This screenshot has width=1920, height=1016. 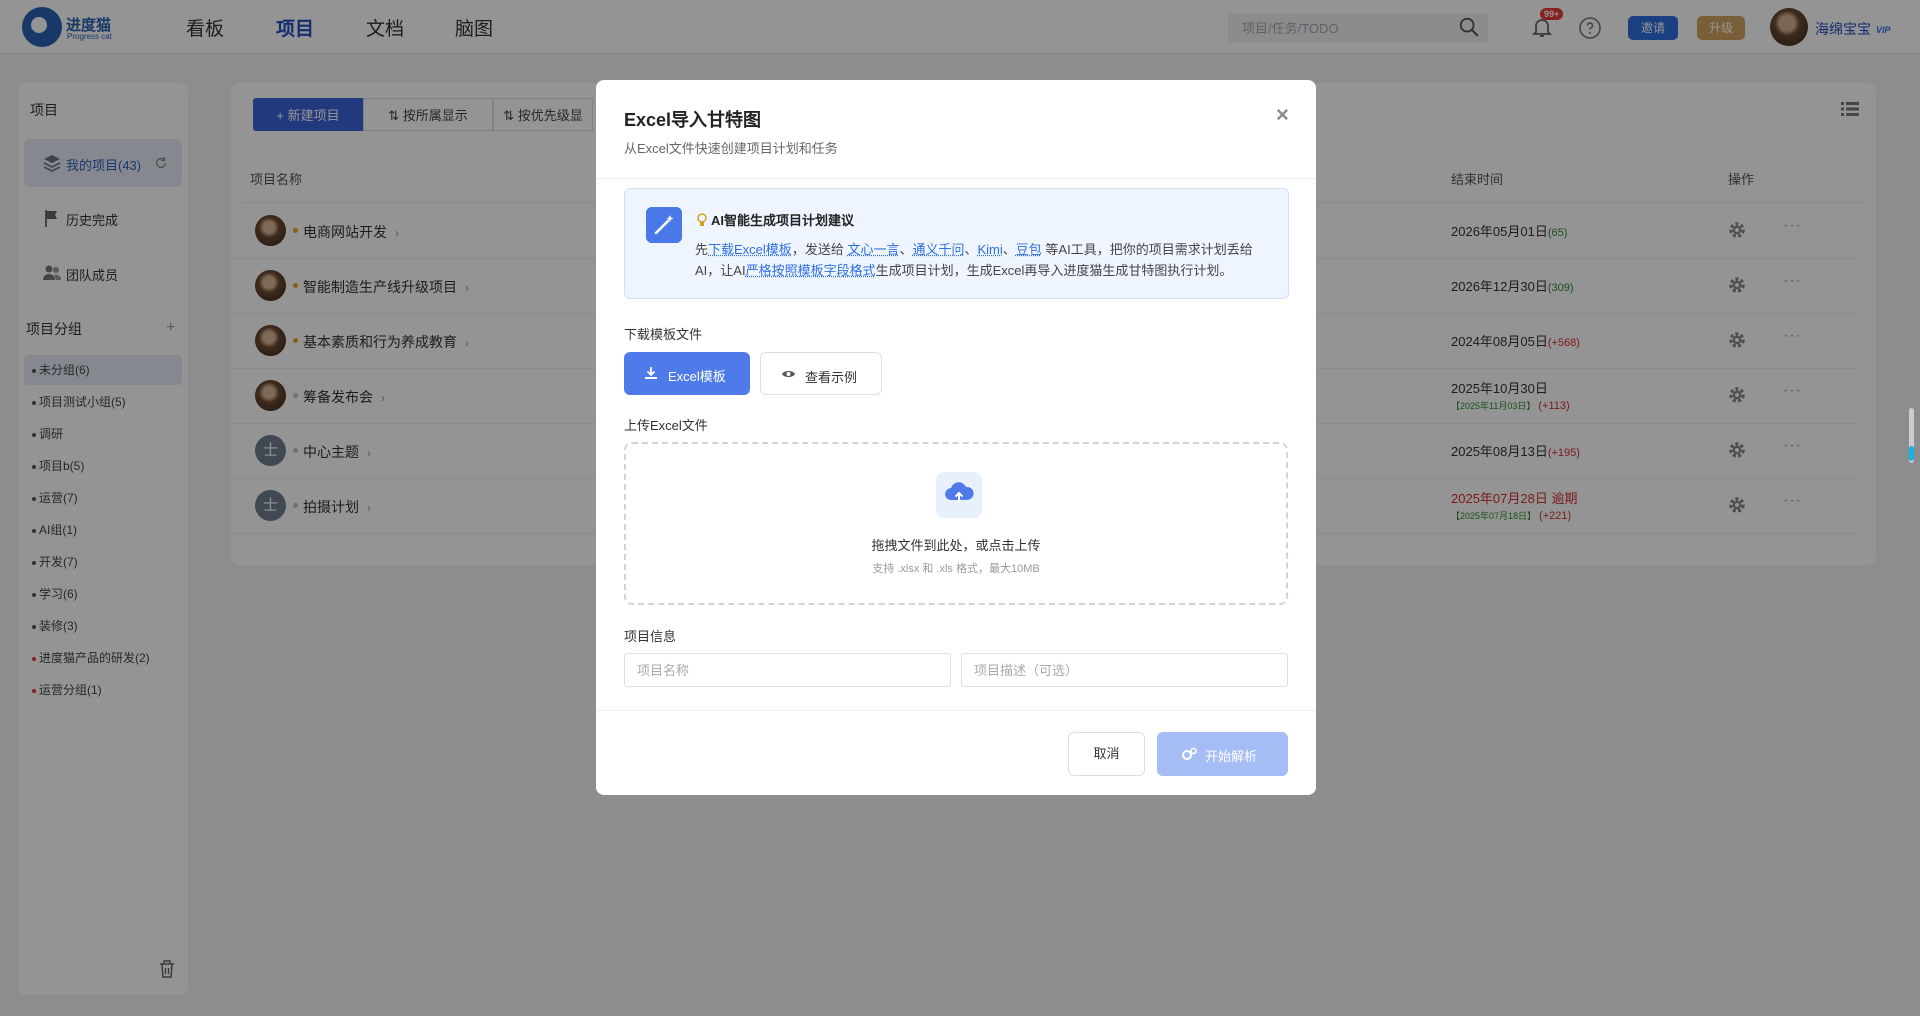 I want to click on lightbulb-icon, so click(x=702, y=219).